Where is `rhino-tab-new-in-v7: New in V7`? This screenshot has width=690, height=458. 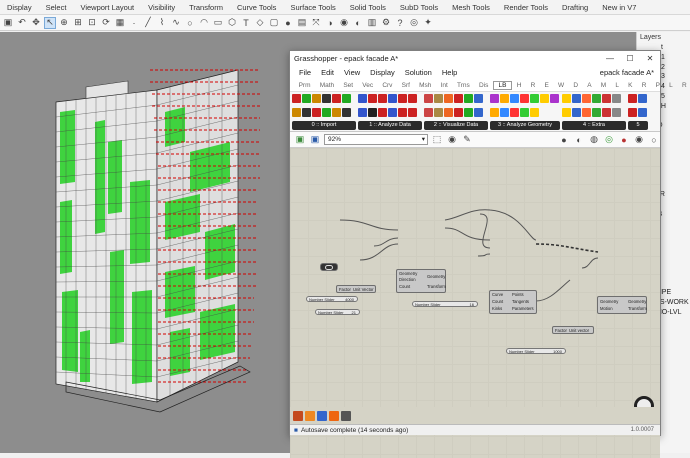
rhino-tab-new-in-v7: New in V7 is located at coordinates (619, 7).